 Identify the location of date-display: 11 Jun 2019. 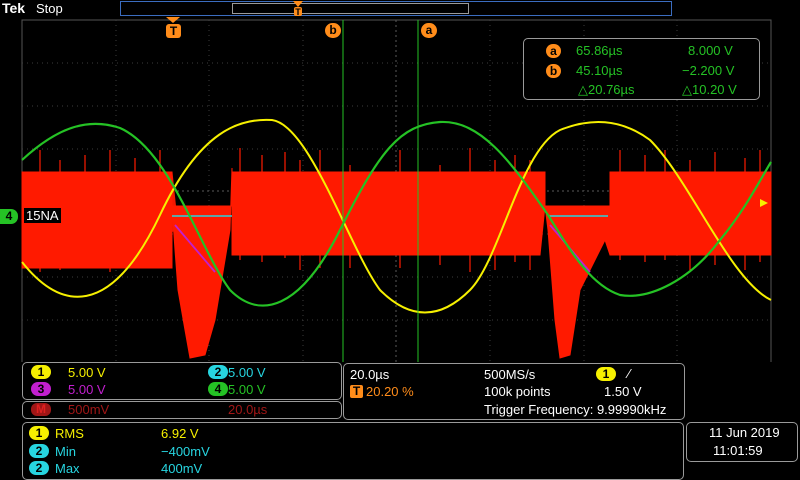
(744, 432).